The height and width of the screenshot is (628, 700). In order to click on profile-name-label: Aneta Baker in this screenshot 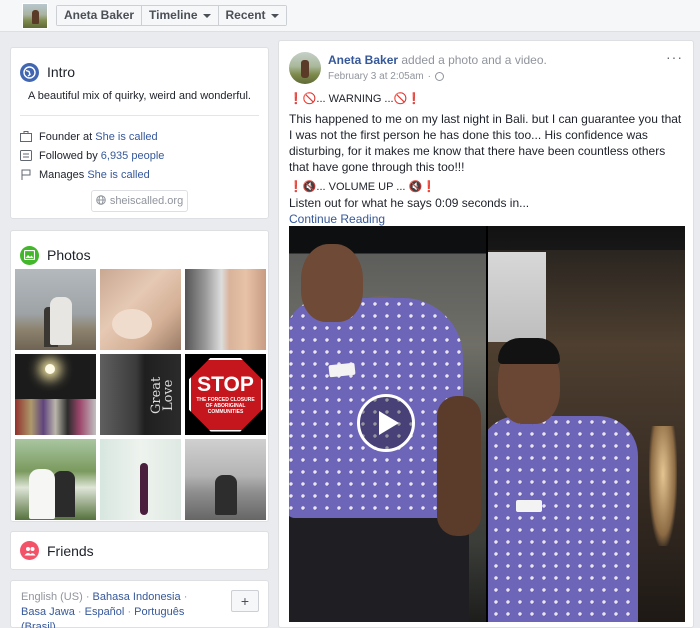, I will do `click(99, 15)`.